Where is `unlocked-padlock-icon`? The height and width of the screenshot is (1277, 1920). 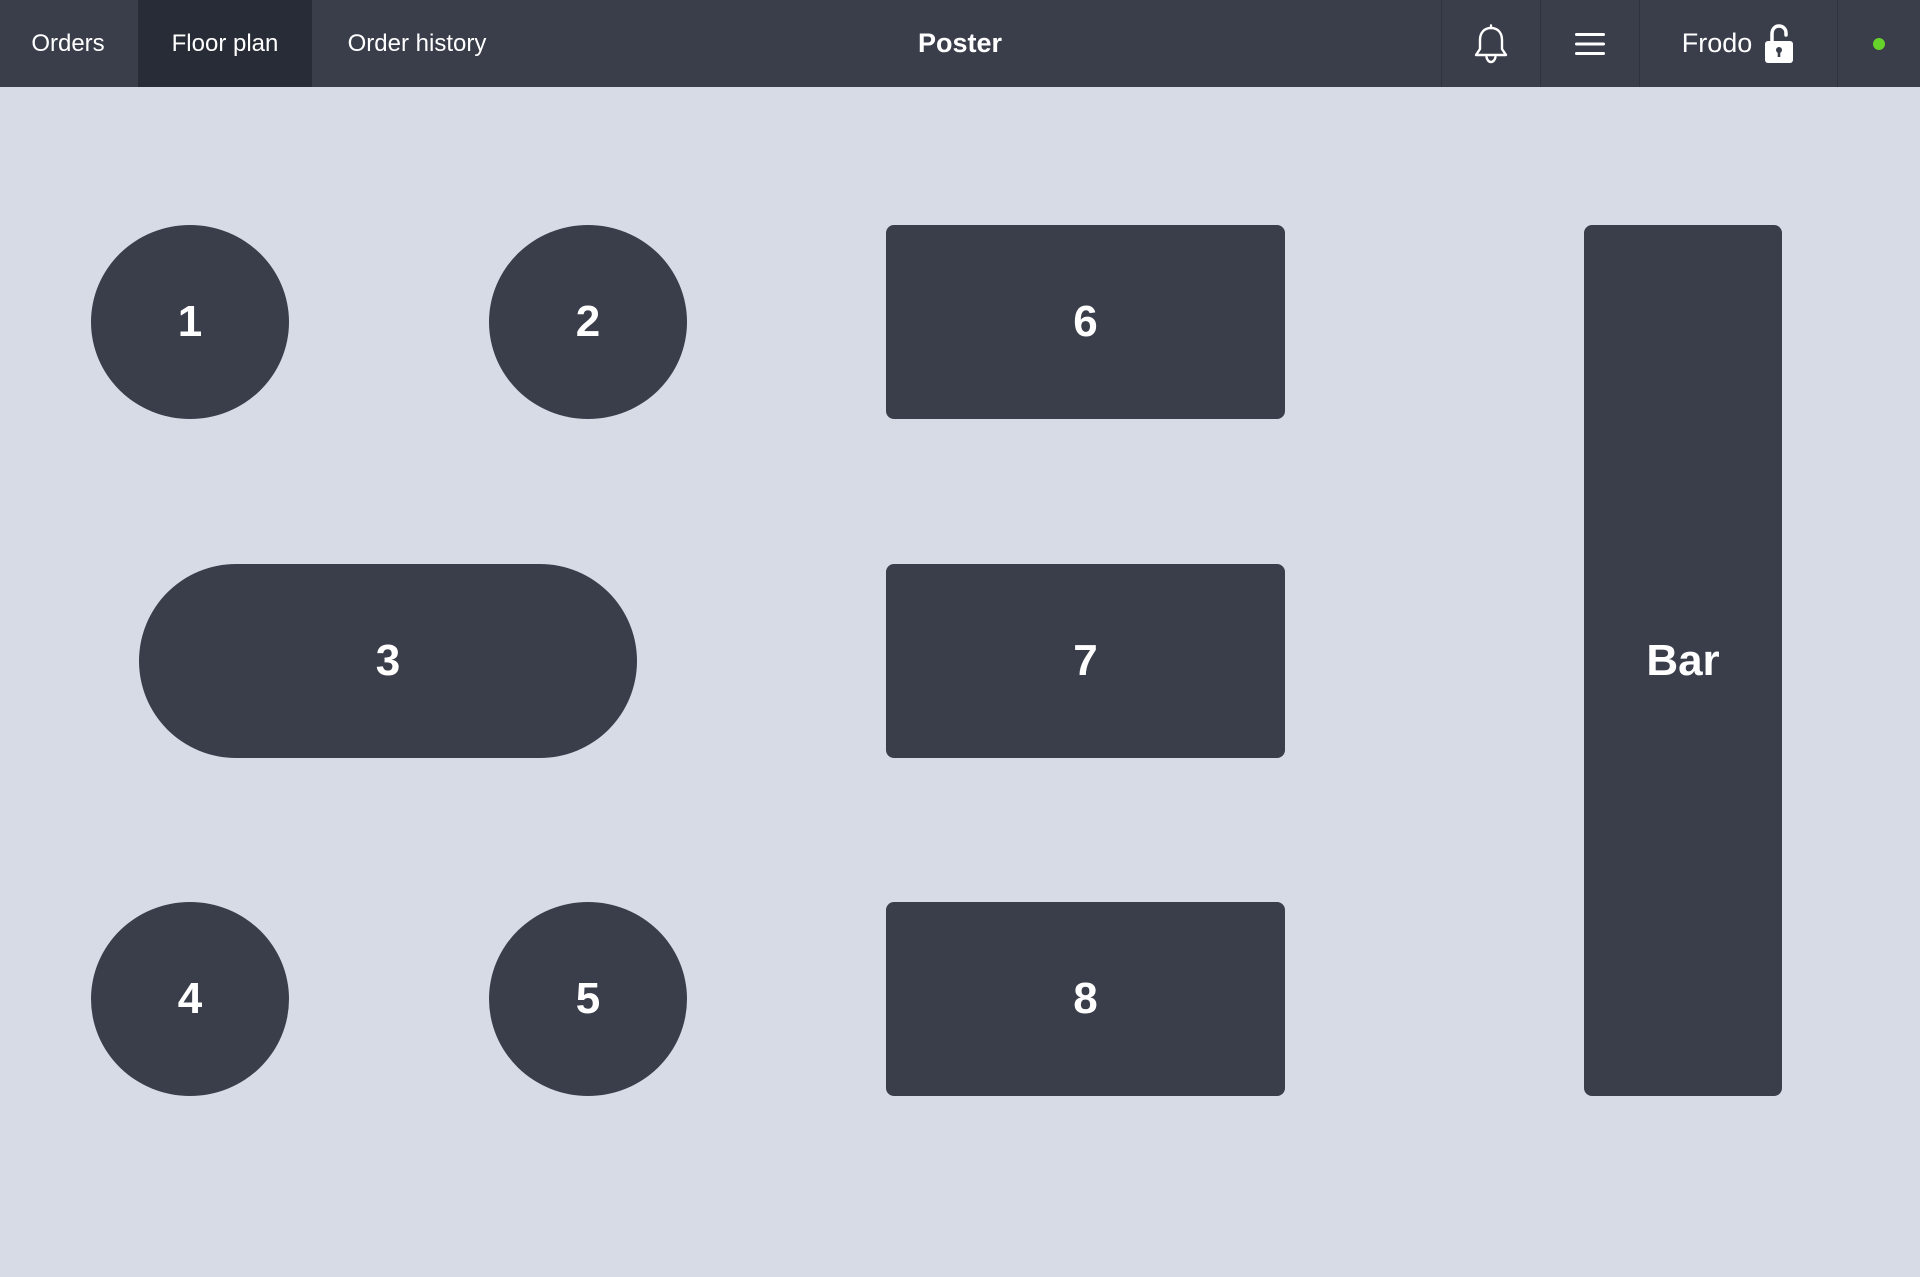 unlocked-padlock-icon is located at coordinates (1779, 43).